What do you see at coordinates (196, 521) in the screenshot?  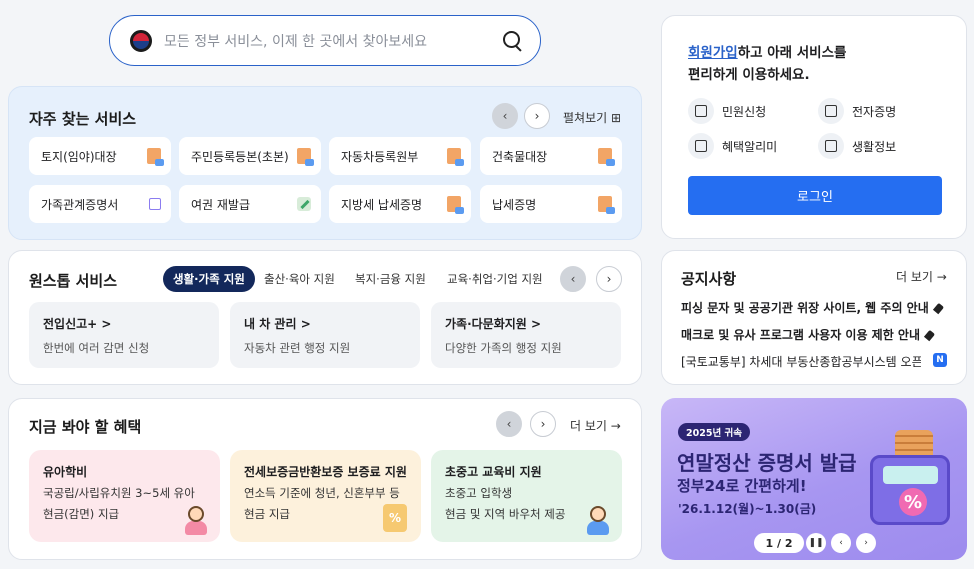 I see `child-character-icon` at bounding box center [196, 521].